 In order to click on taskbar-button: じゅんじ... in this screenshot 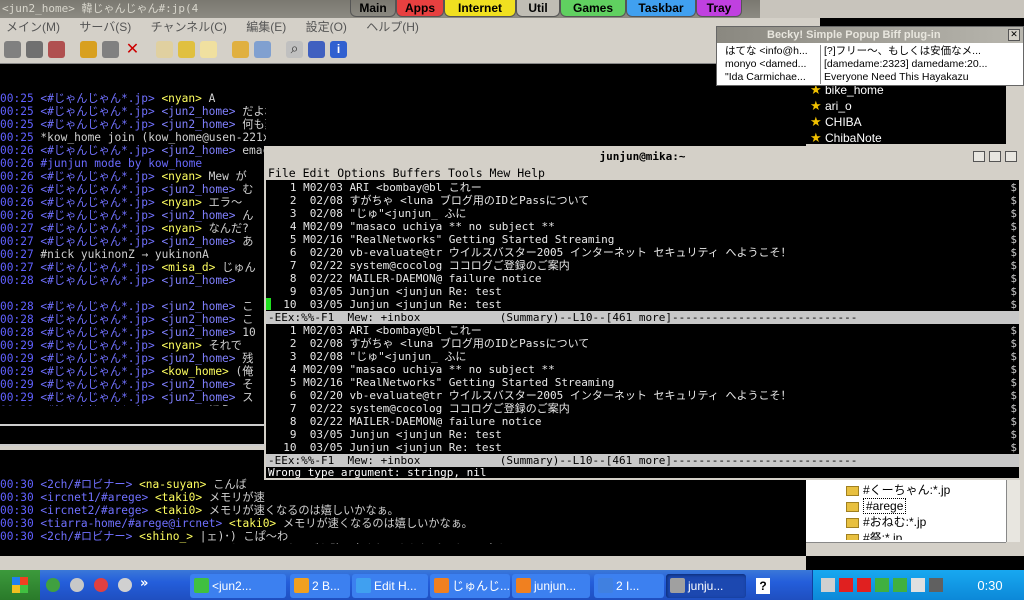, I will do `click(470, 586)`.